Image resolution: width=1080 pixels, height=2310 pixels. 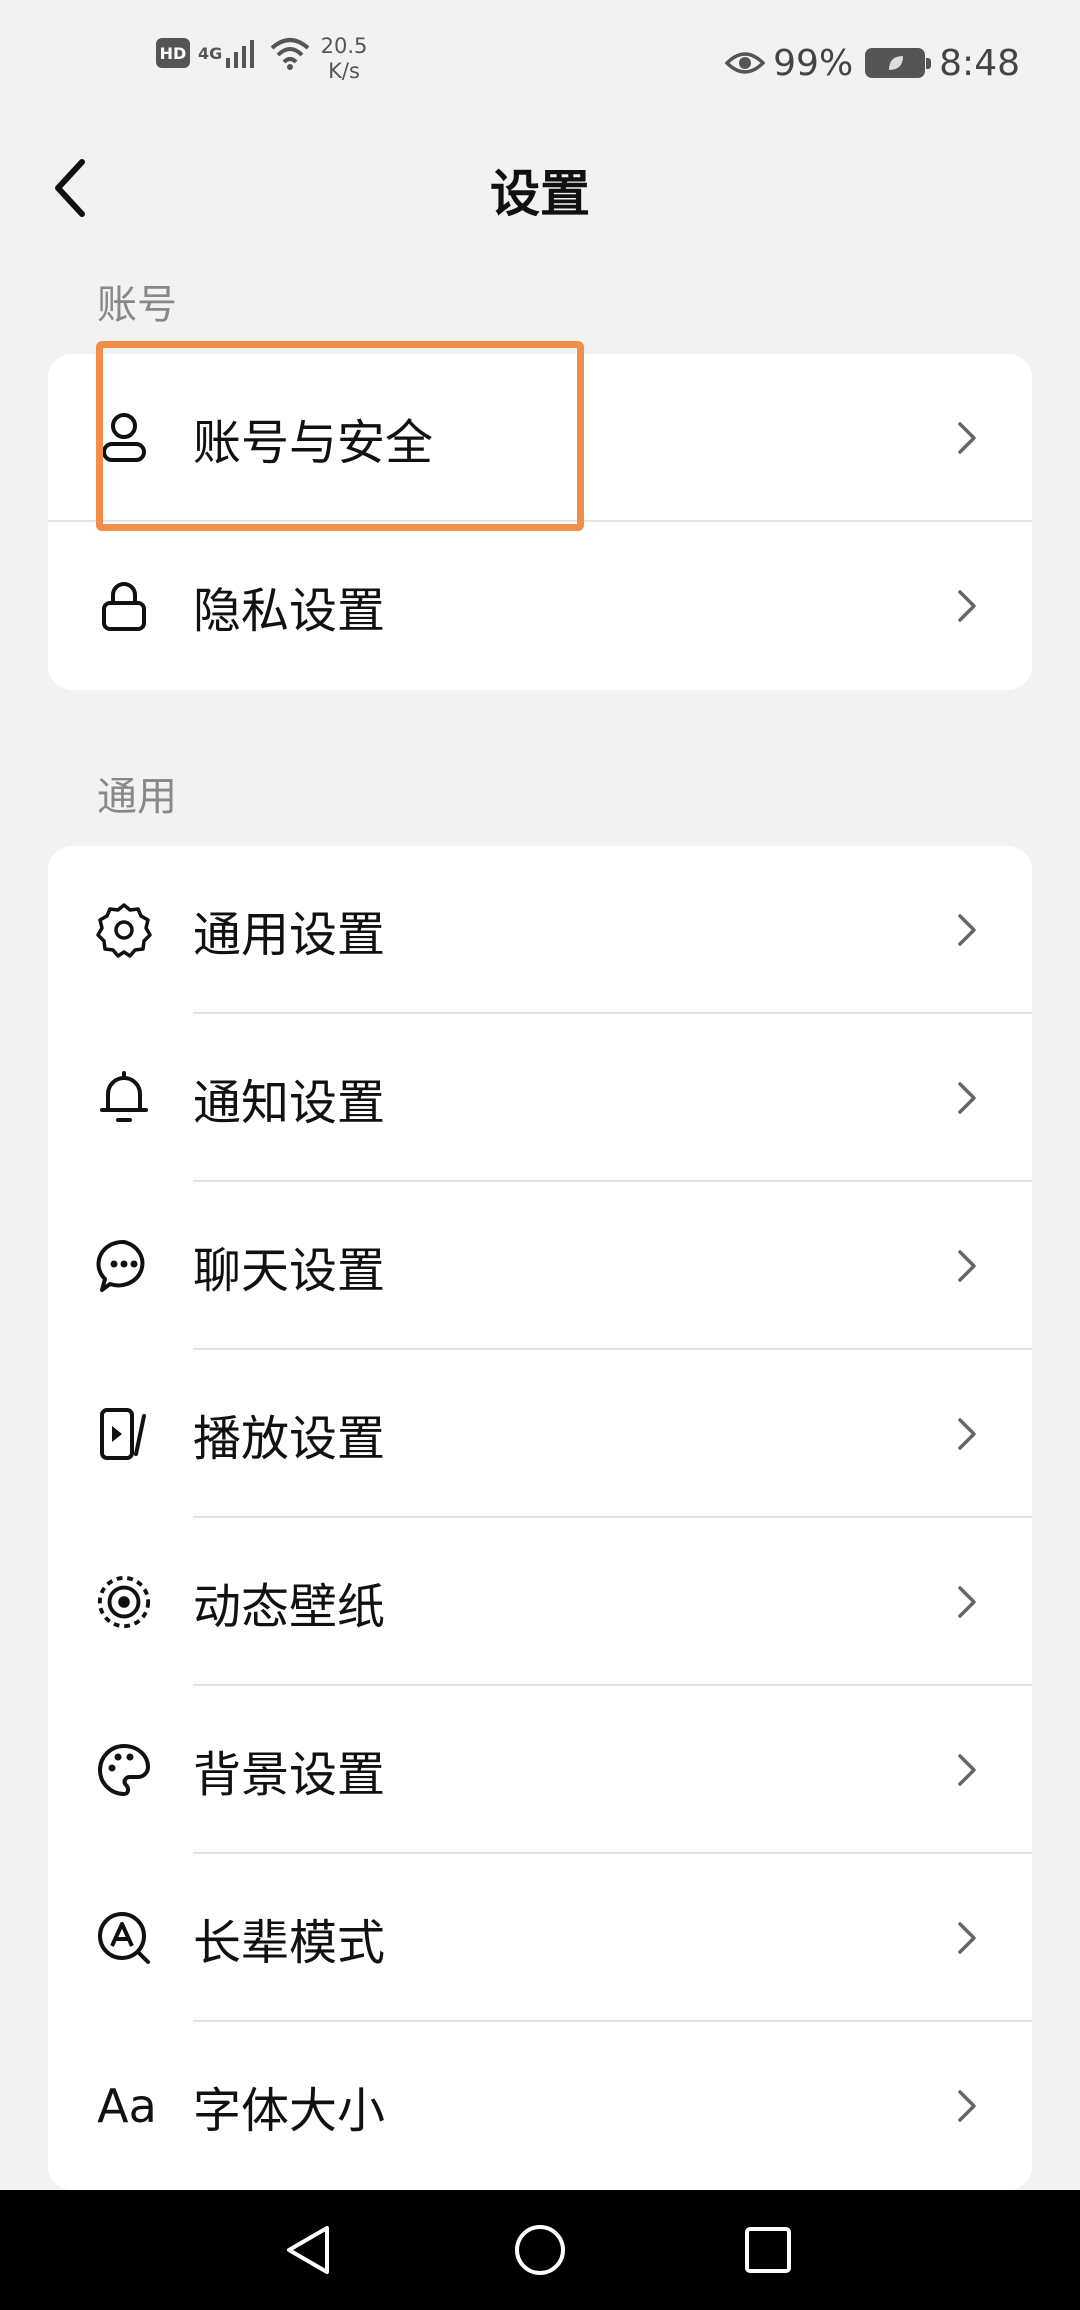 I want to click on bell-icon, so click(x=124, y=1098).